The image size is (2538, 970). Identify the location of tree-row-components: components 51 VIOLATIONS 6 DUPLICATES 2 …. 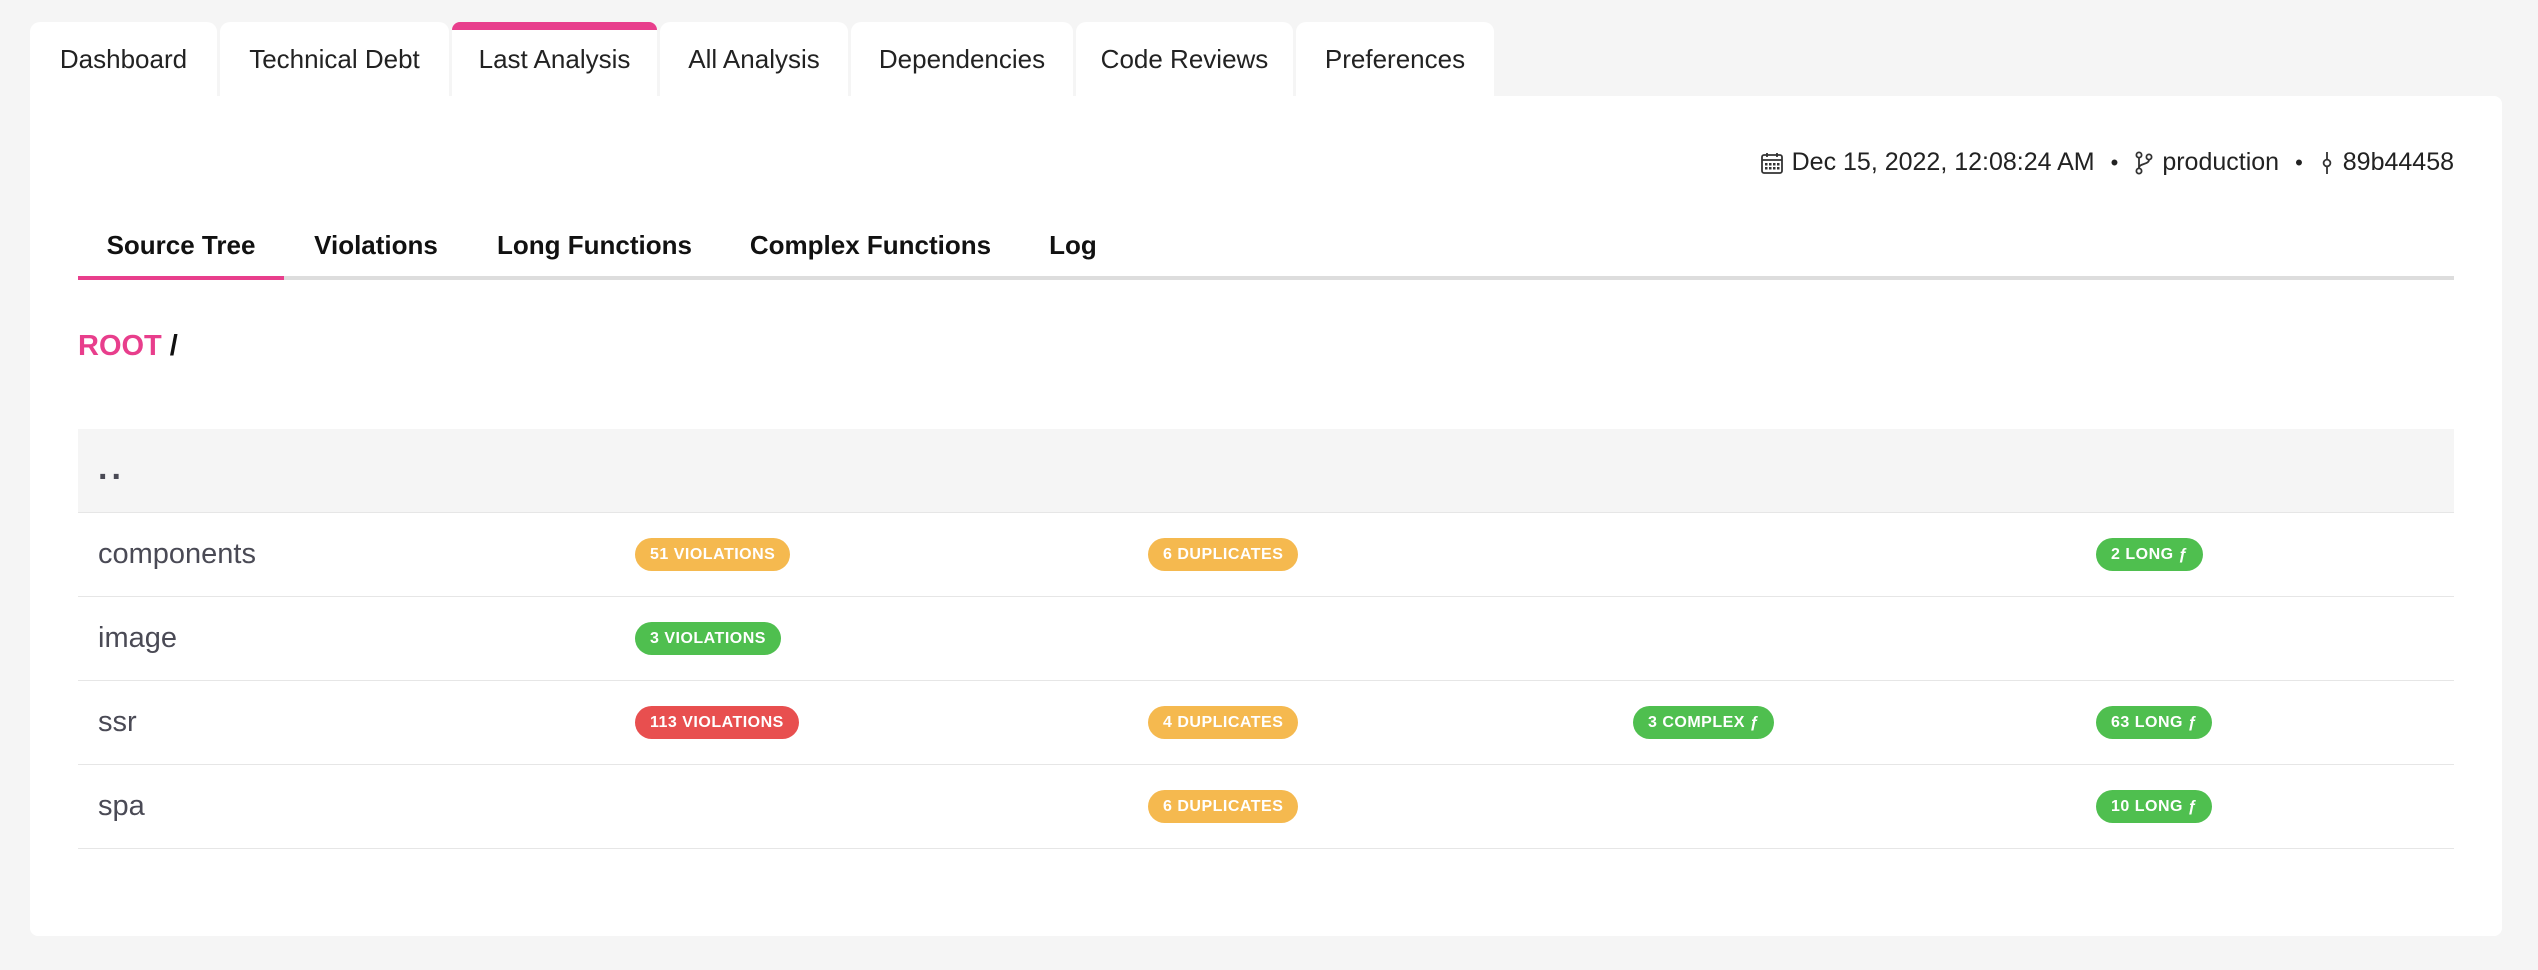
(1266, 555).